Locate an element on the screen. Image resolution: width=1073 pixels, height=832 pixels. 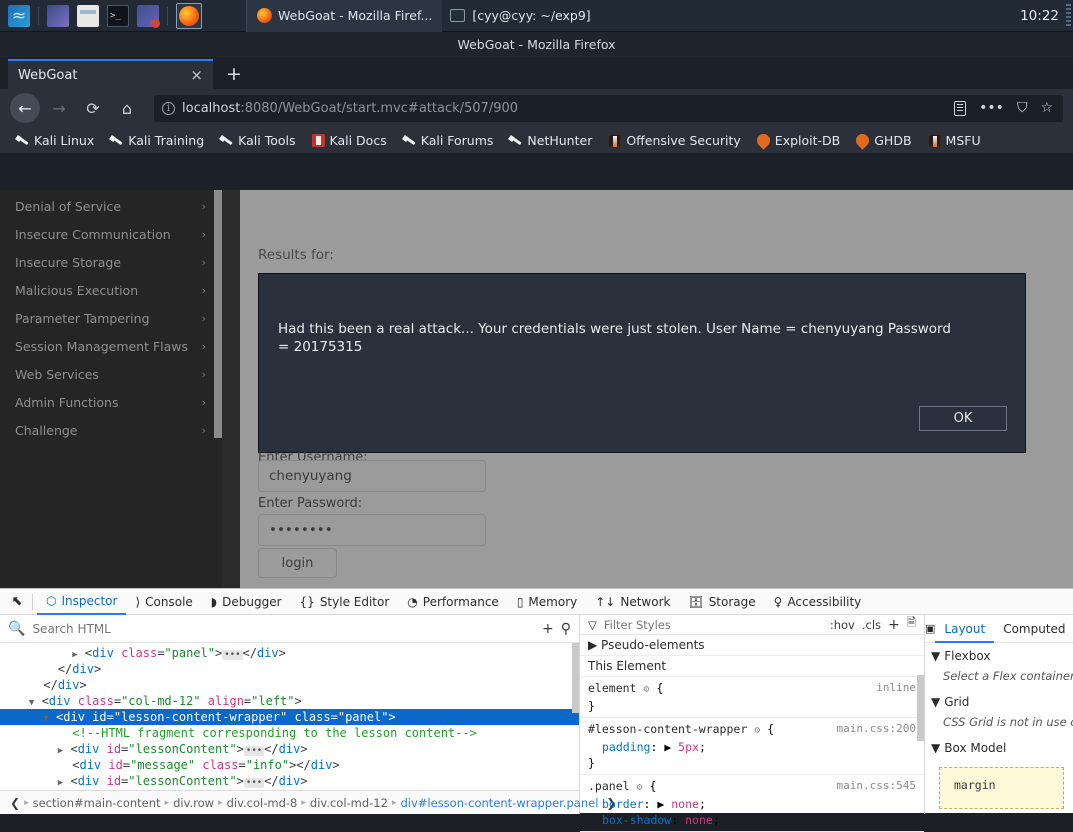
home-icon: ⌂ is located at coordinates (127, 108).